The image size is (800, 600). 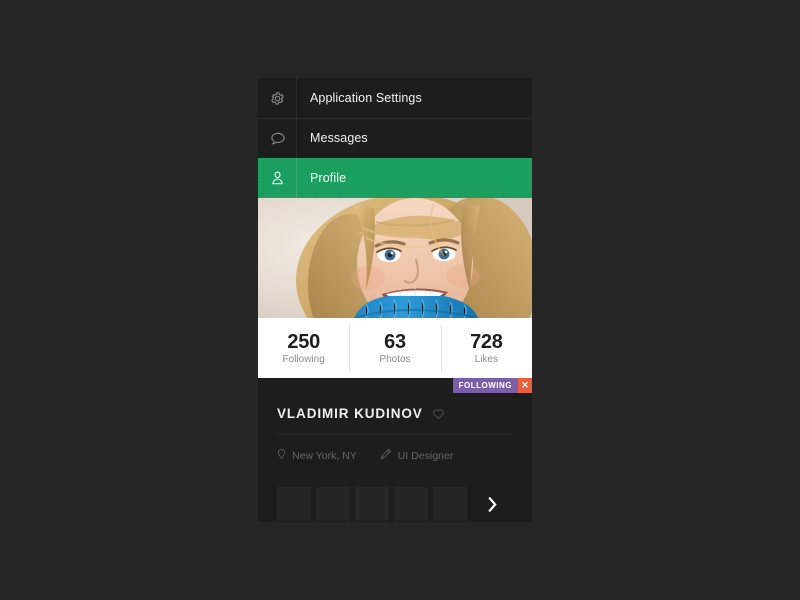 What do you see at coordinates (303, 359) in the screenshot?
I see `stat-label: Following` at bounding box center [303, 359].